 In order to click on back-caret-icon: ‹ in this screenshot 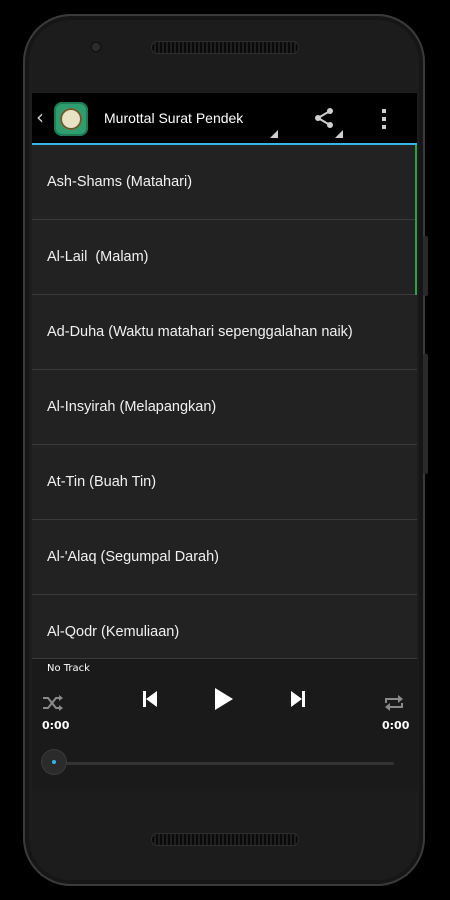, I will do `click(40, 117)`.